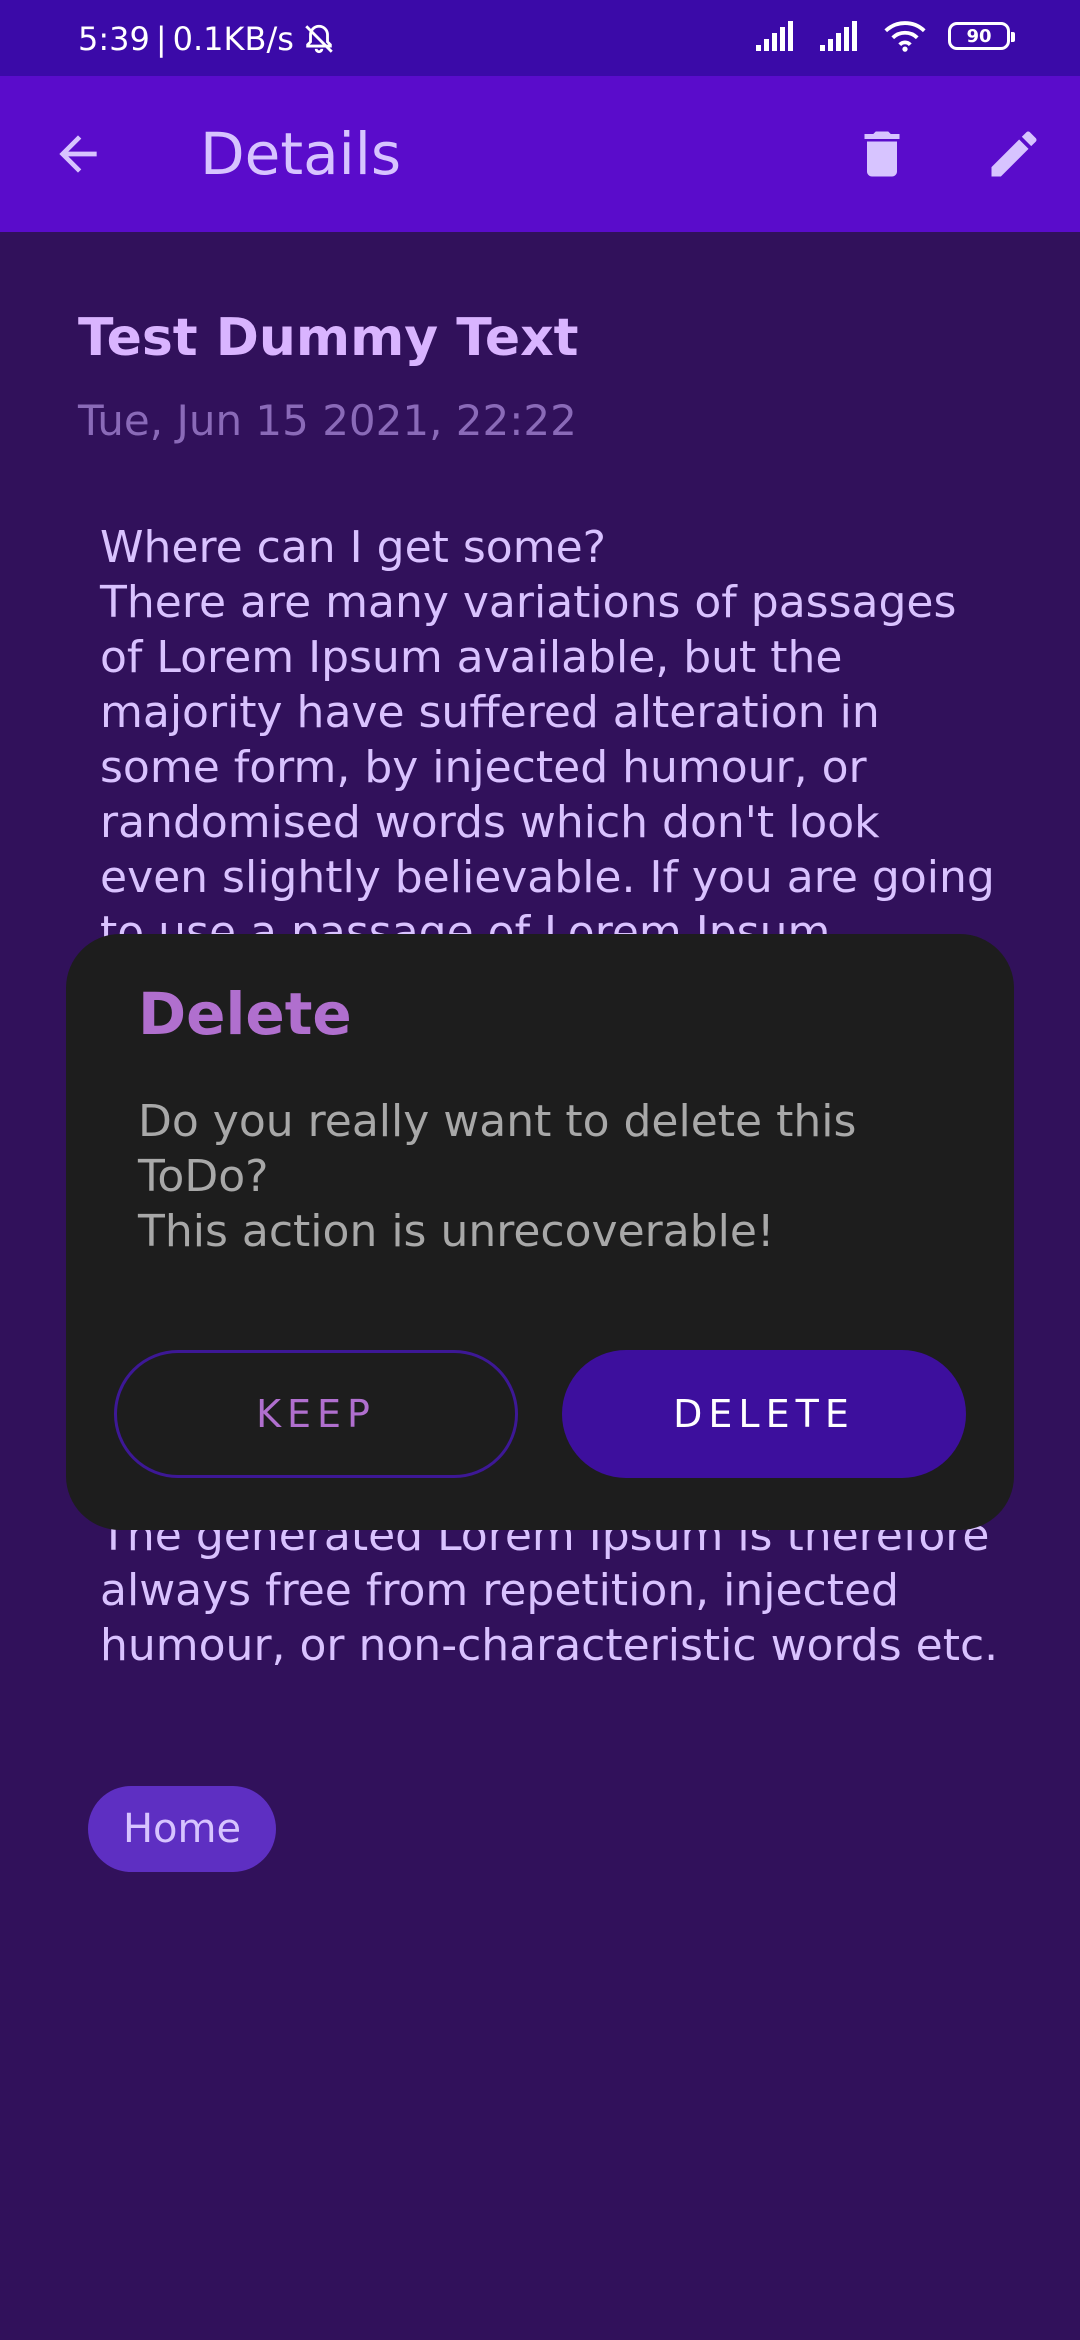 The width and height of the screenshot is (1080, 2340). What do you see at coordinates (540, 154) in the screenshot?
I see `app-bar: Details` at bounding box center [540, 154].